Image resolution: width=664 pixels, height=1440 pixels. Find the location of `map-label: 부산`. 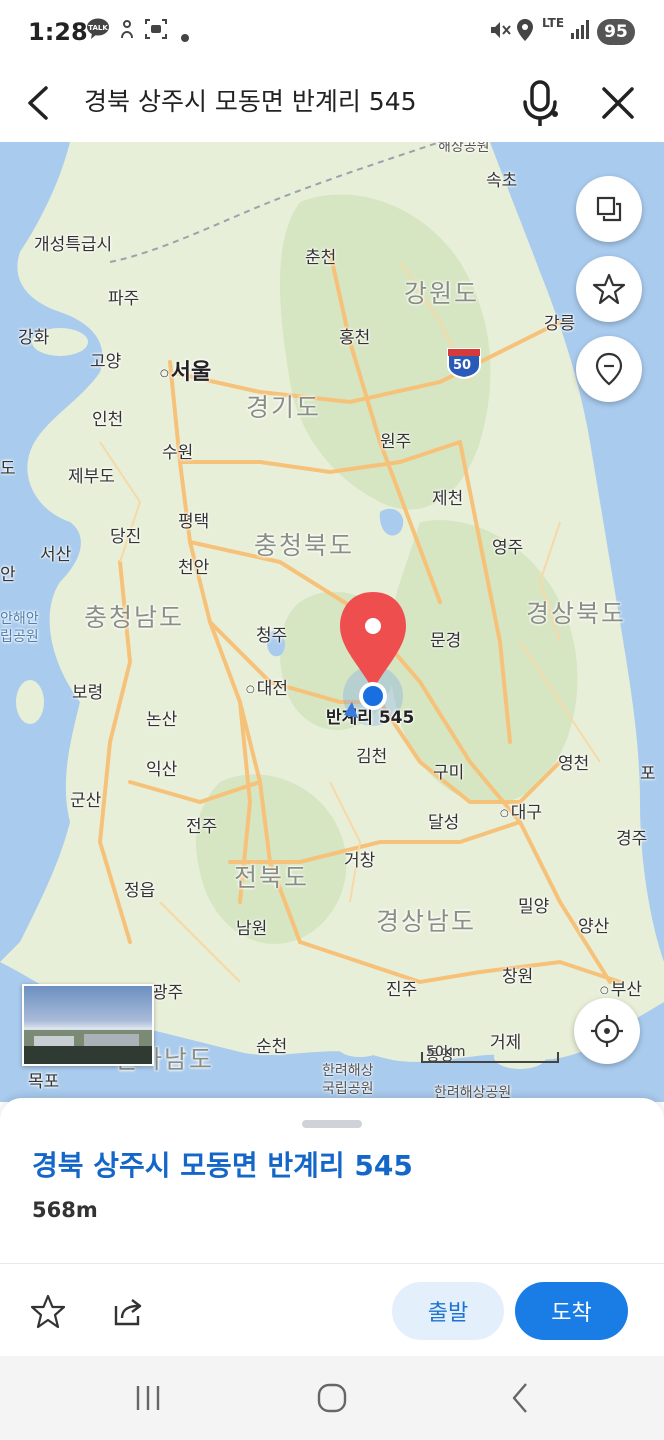

map-label: 부산 is located at coordinates (621, 987).